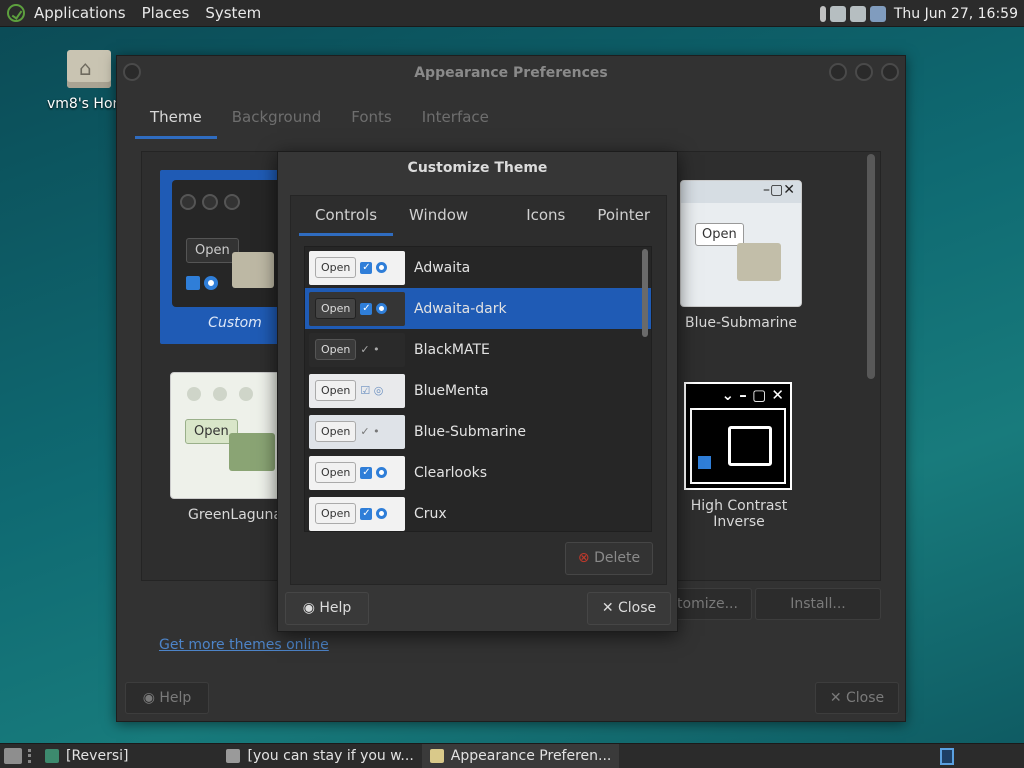  Describe the element at coordinates (16, 13) in the screenshot. I see `distro-logo-icon` at that location.